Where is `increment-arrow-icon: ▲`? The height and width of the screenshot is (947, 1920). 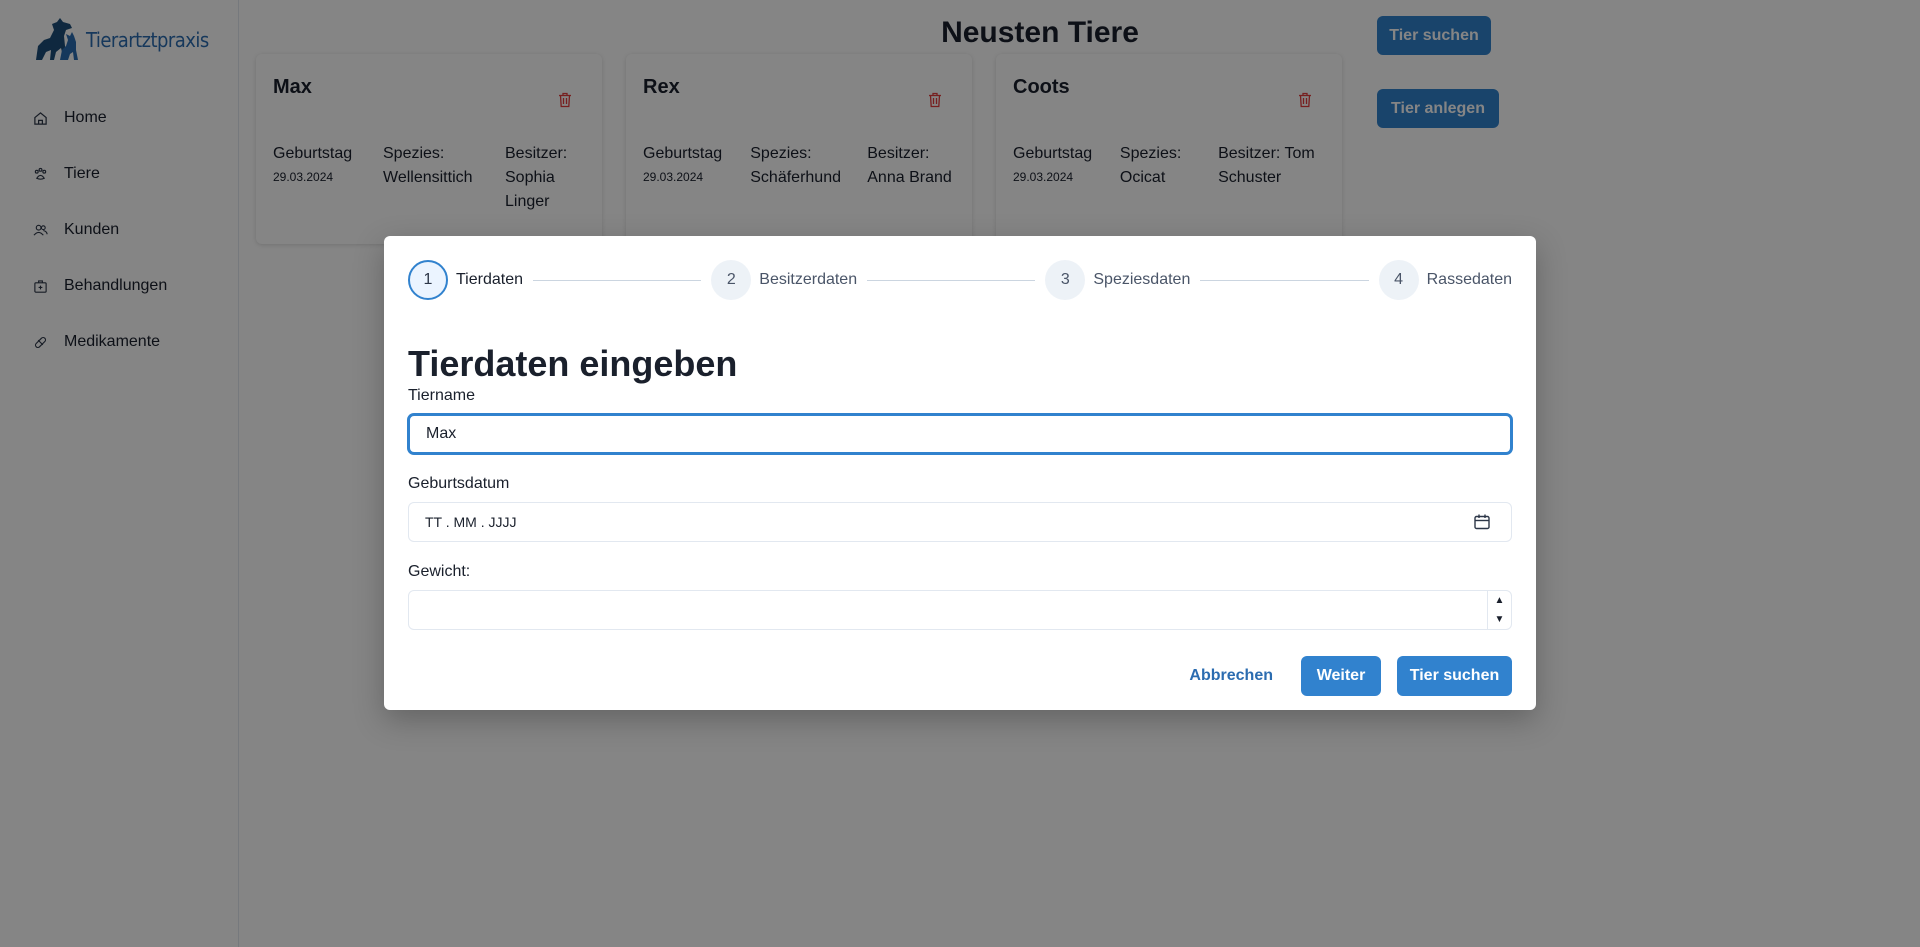 increment-arrow-icon: ▲ is located at coordinates (1499, 600).